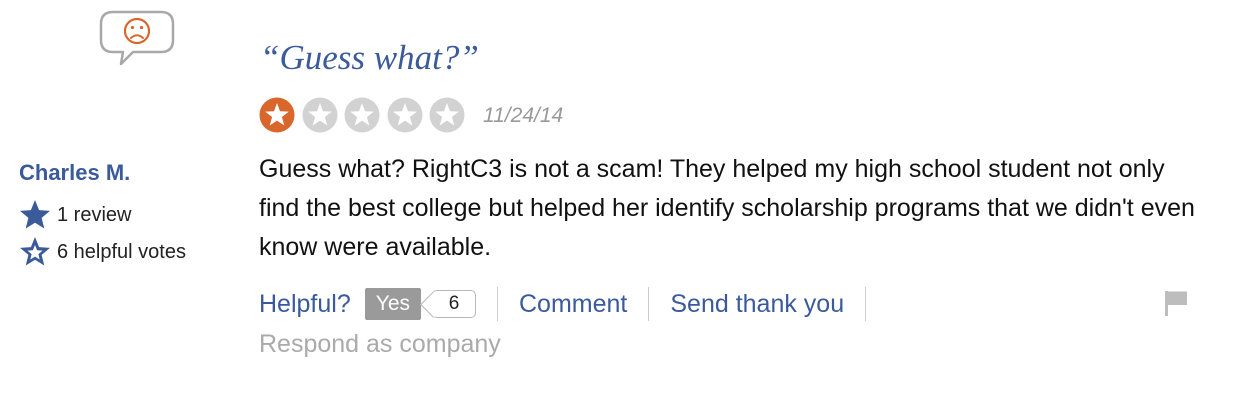 Image resolution: width=1246 pixels, height=402 pixels. What do you see at coordinates (369, 57) in the screenshot?
I see `review-title: “Guess what?”` at bounding box center [369, 57].